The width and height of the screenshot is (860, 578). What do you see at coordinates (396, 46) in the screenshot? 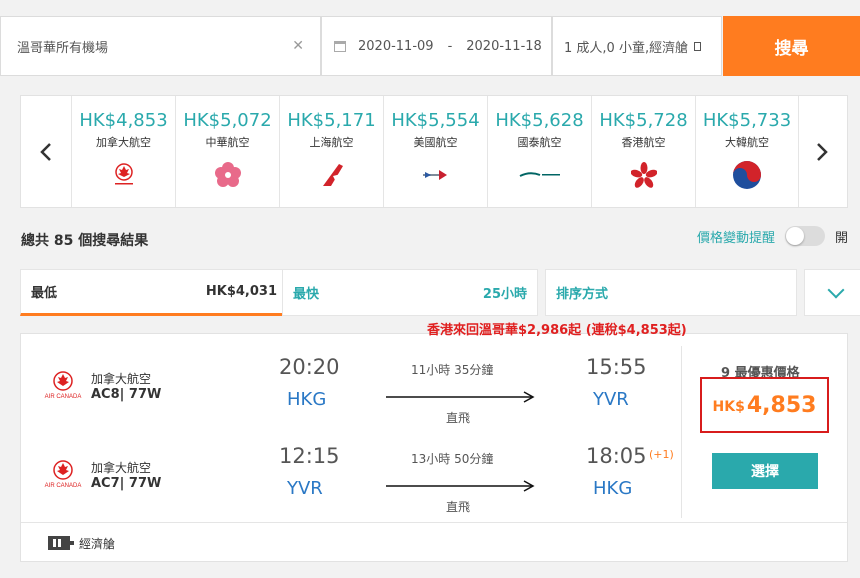
I see `date-from: 2020-11-09` at bounding box center [396, 46].